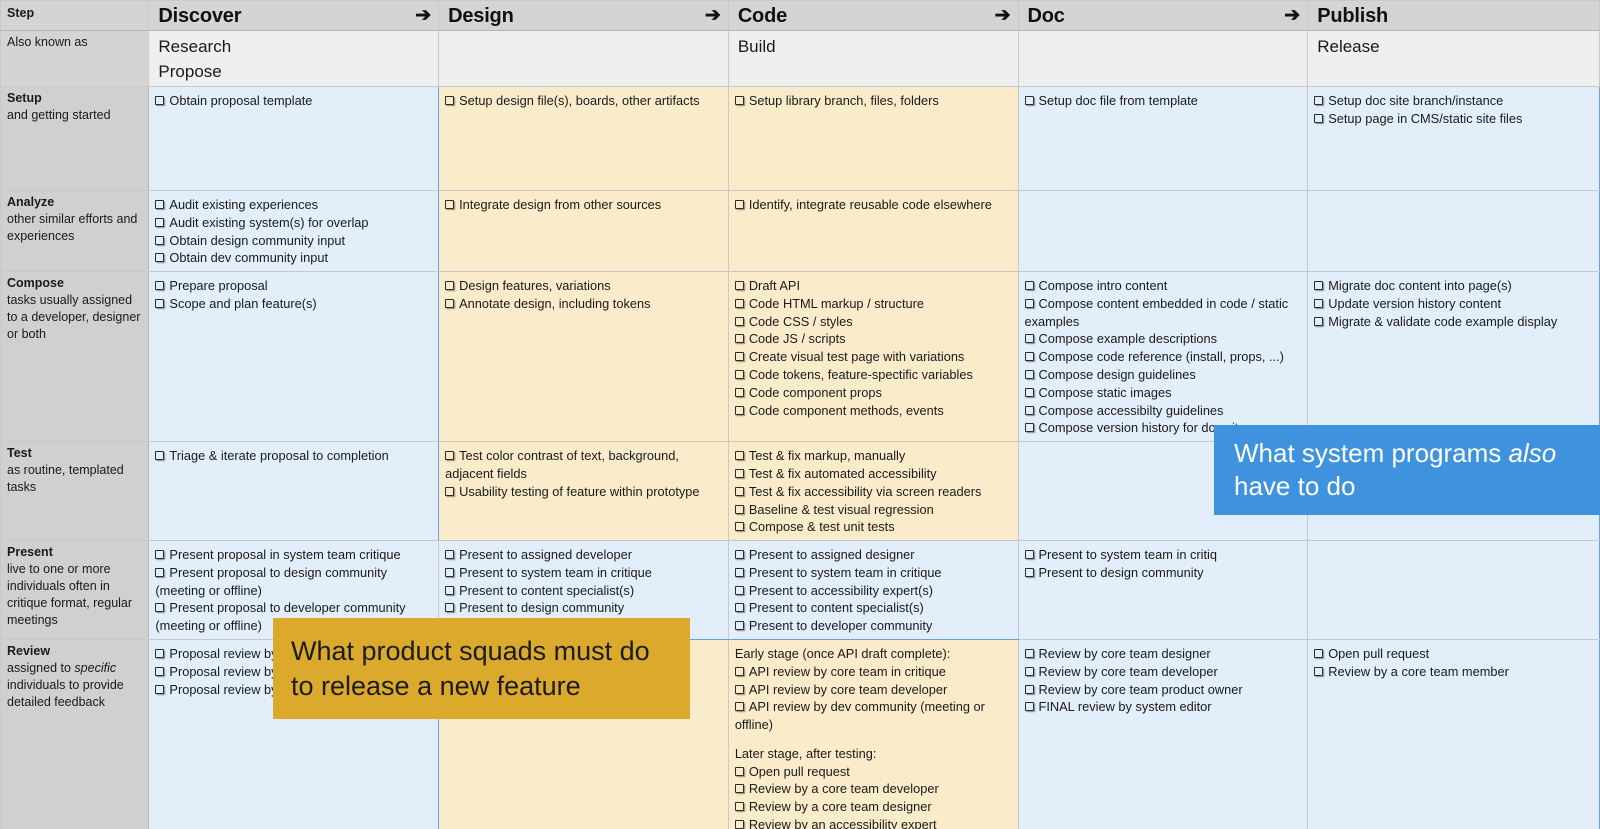  What do you see at coordinates (1453, 286) in the screenshot?
I see `task-item: Migrate doc content into page(s)` at bounding box center [1453, 286].